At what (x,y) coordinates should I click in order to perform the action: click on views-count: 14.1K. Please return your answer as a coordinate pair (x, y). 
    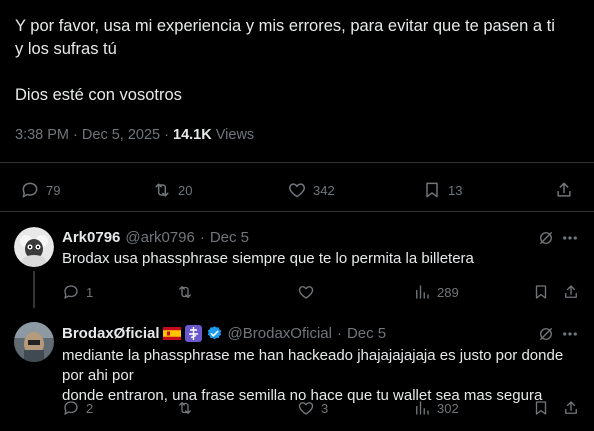
    Looking at the image, I should click on (192, 135).